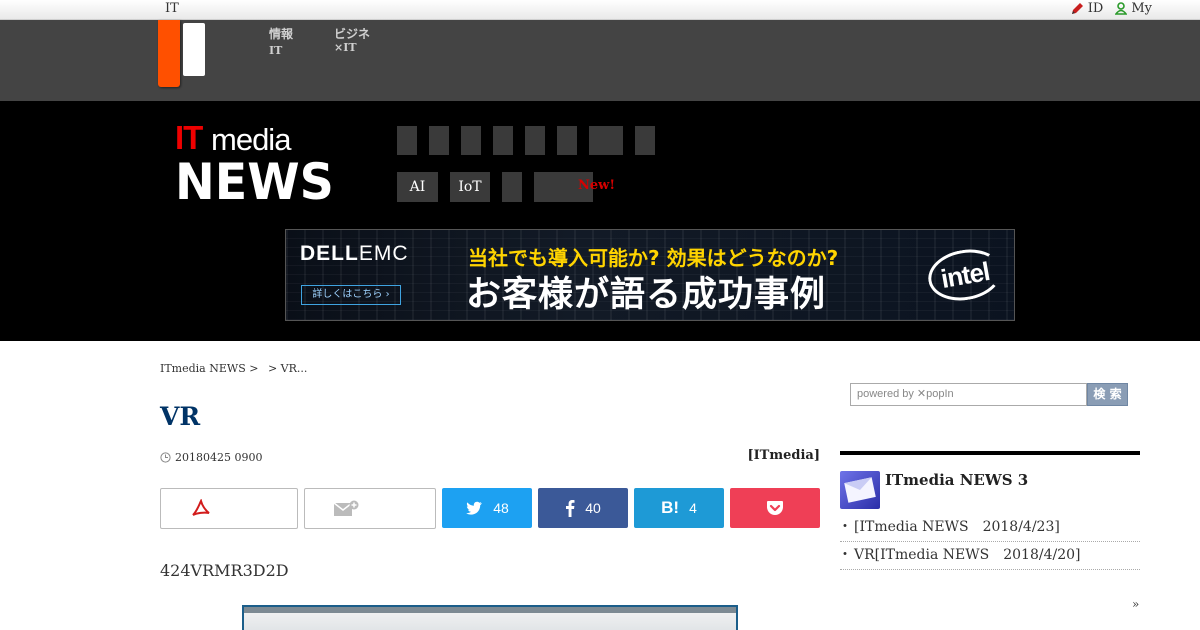 The width and height of the screenshot is (1200, 630). Describe the element at coordinates (354, 253) in the screenshot. I see `banner-brand: DELLEMC` at that location.